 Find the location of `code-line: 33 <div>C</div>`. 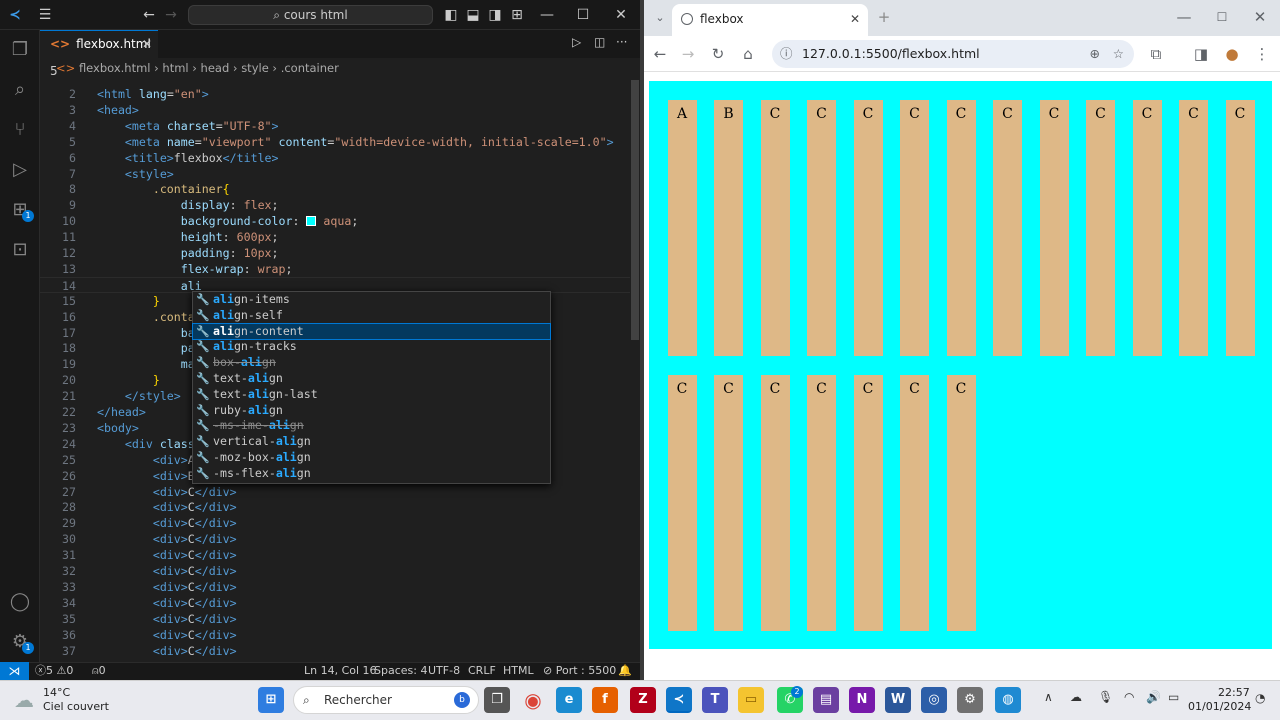

code-line: 33 <div>C</div> is located at coordinates (335, 587).